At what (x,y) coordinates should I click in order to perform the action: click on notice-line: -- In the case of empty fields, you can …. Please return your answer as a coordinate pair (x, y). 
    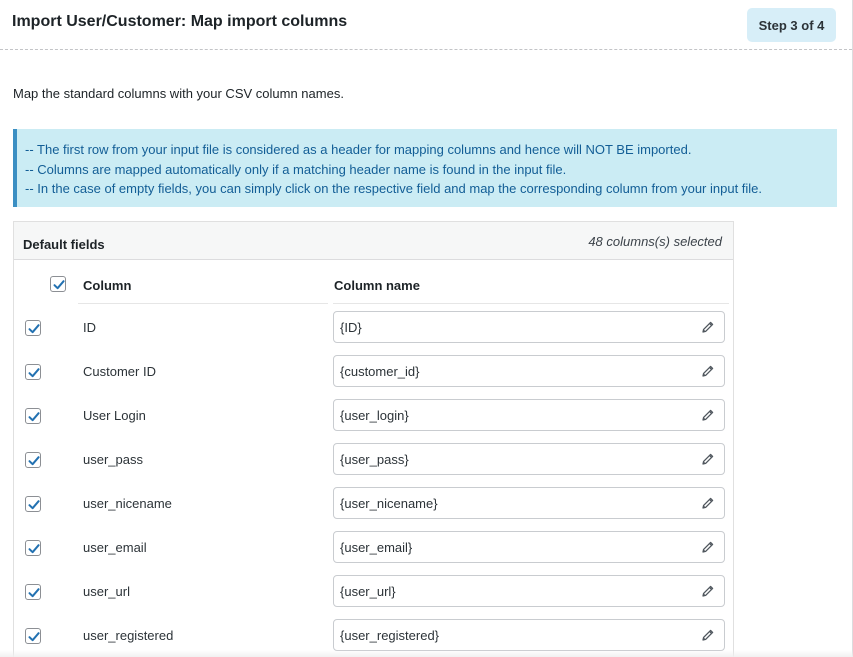
    Looking at the image, I should click on (394, 188).